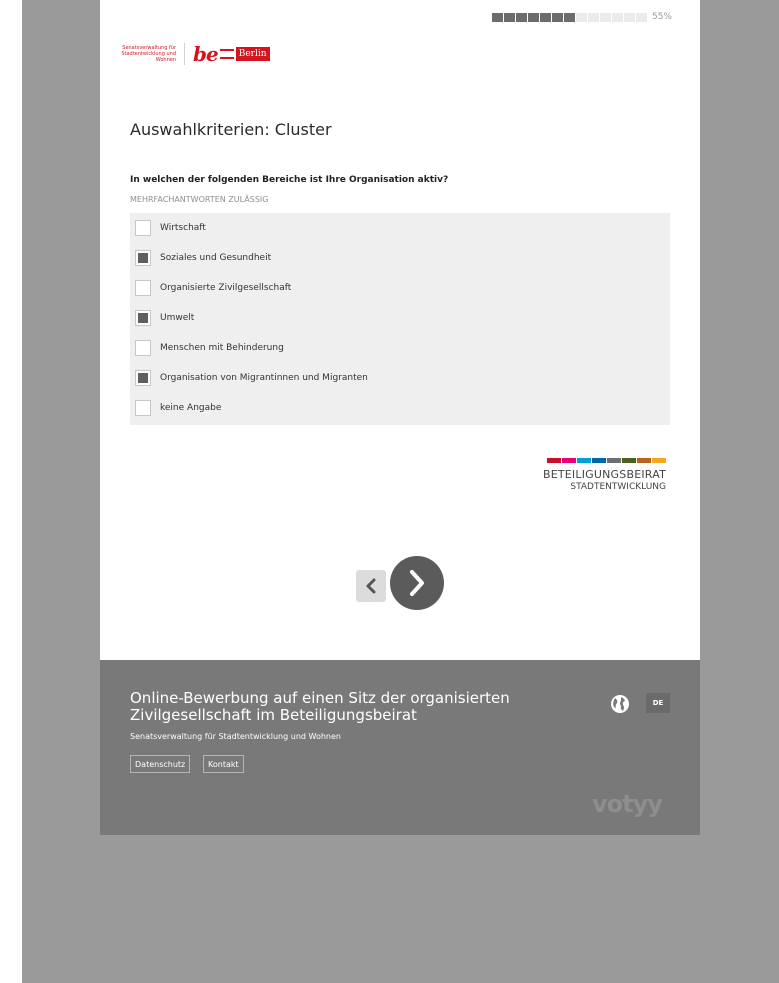 This screenshot has height=983, width=779. What do you see at coordinates (627, 804) in the screenshot?
I see `votyy-logo: votyy` at bounding box center [627, 804].